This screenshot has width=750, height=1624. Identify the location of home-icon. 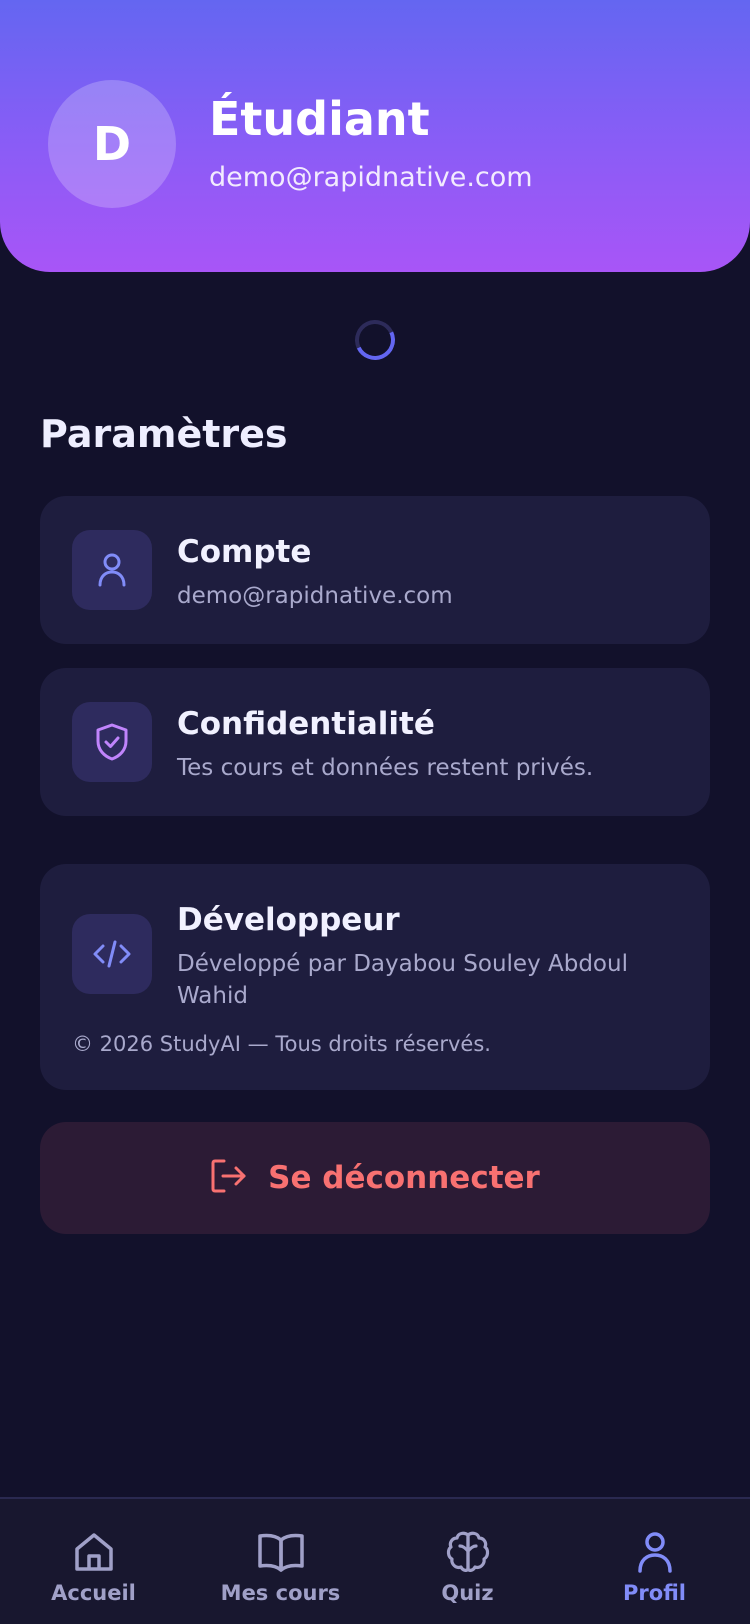
(94, 1552).